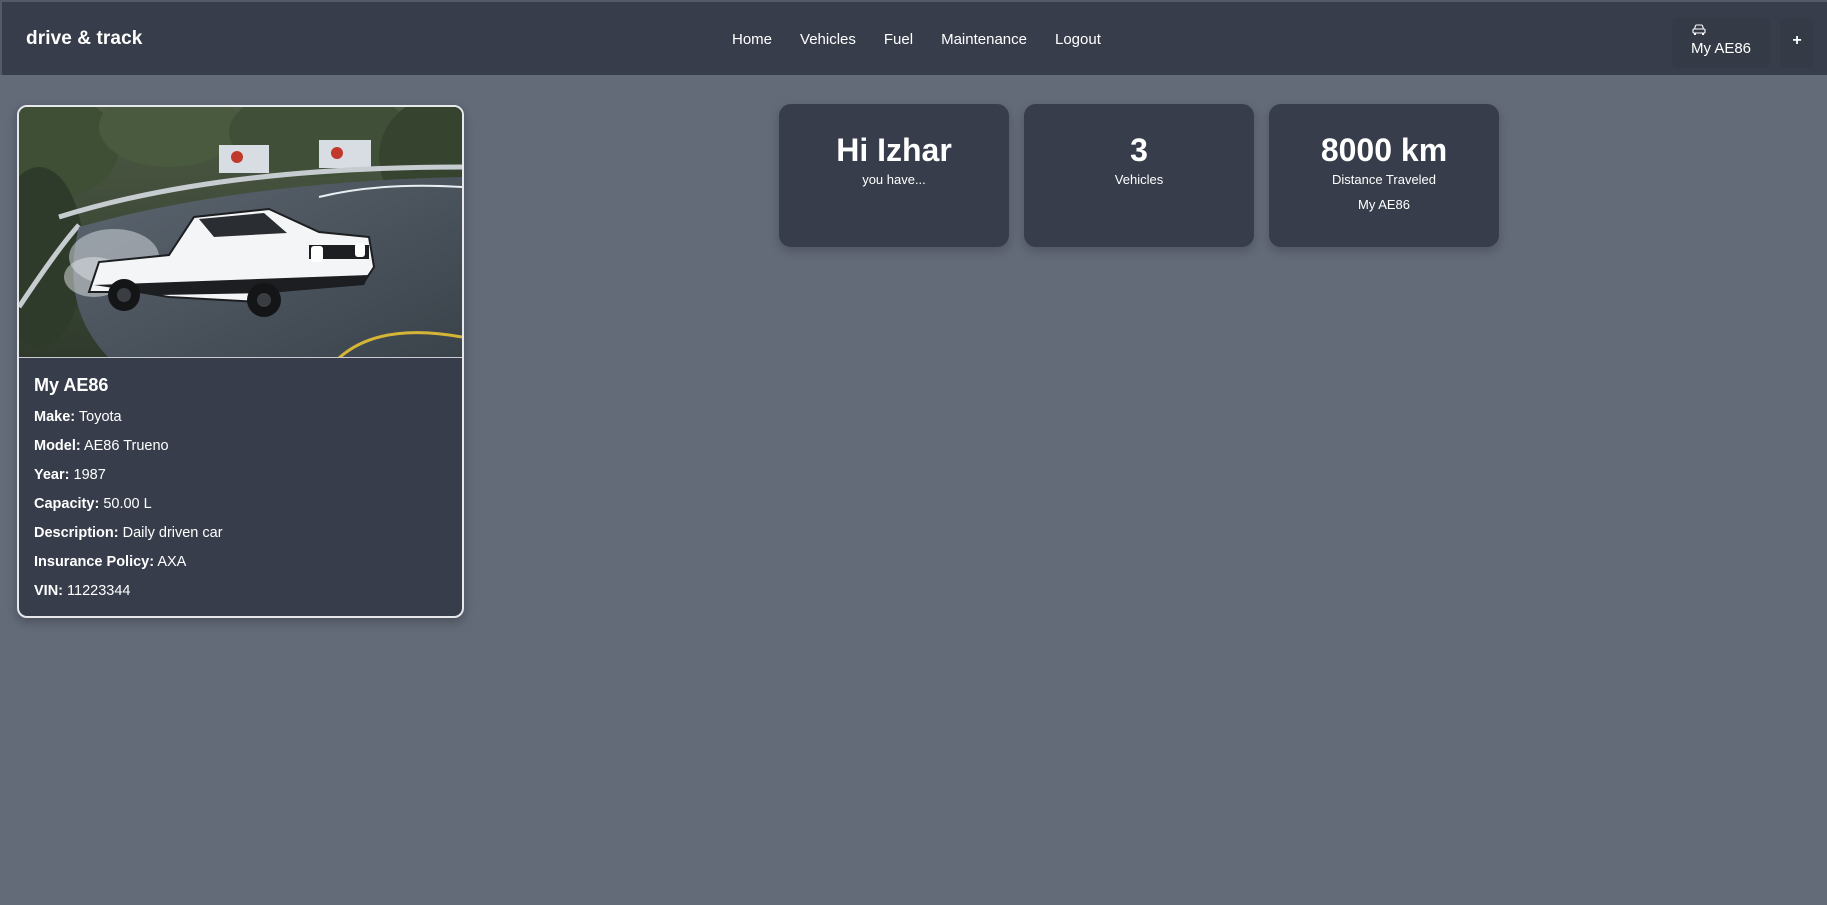 This screenshot has height=905, width=1827. What do you see at coordinates (898, 39) in the screenshot?
I see `nav-fuel-link: Fuel` at bounding box center [898, 39].